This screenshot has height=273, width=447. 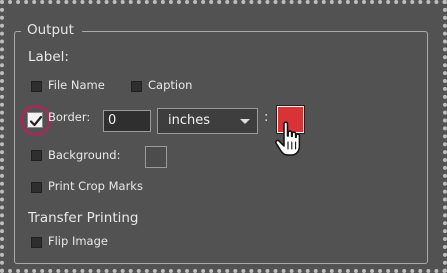 What do you see at coordinates (36, 187) in the screenshot?
I see `print-crop-marks-checkbox` at bounding box center [36, 187].